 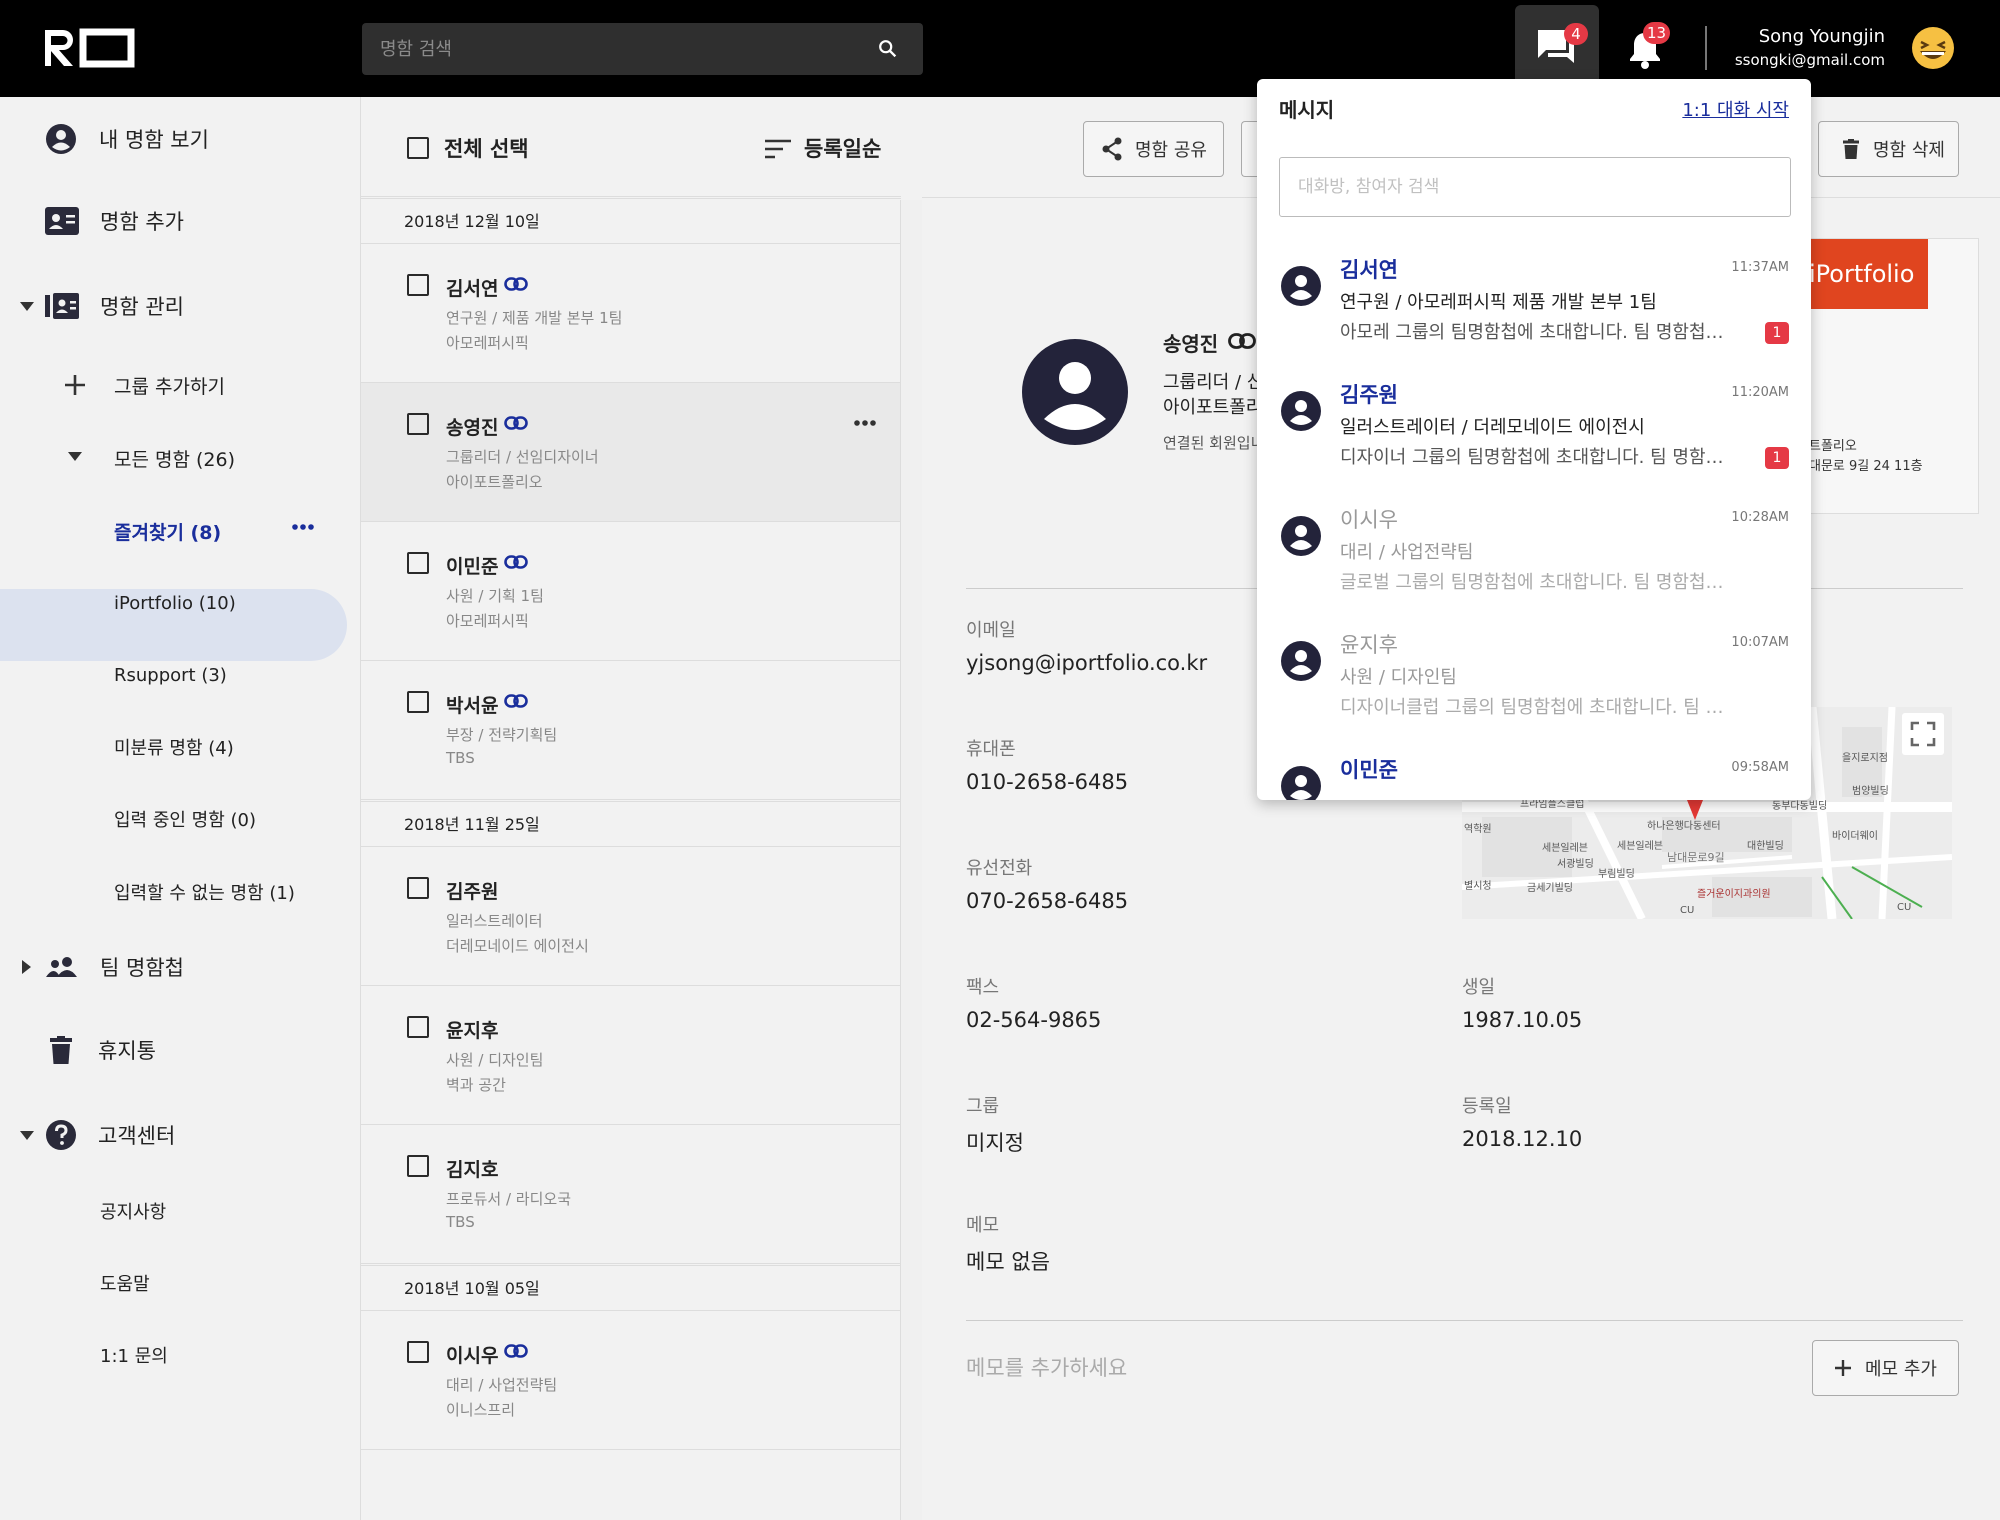 What do you see at coordinates (1657, 33) in the screenshot?
I see `notifications-badge: 13` at bounding box center [1657, 33].